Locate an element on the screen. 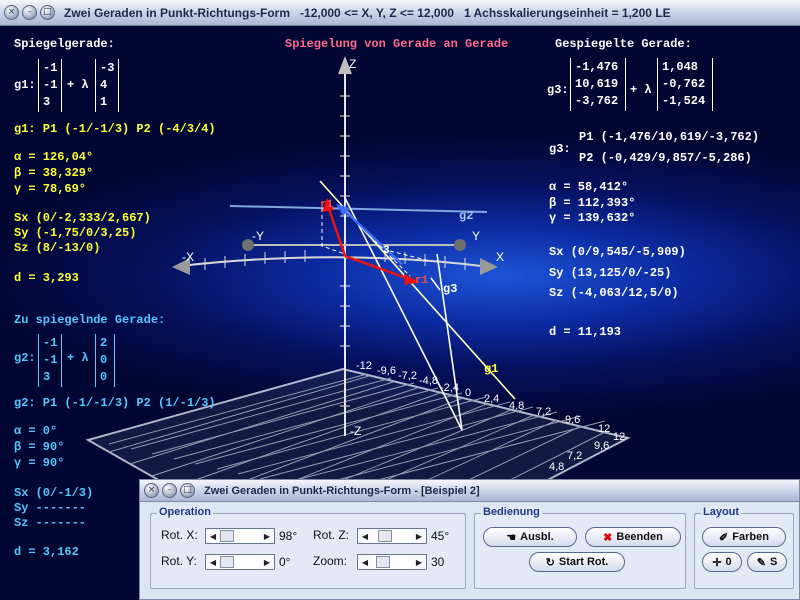  g3-gamma: γ = 139,632° is located at coordinates (592, 218).